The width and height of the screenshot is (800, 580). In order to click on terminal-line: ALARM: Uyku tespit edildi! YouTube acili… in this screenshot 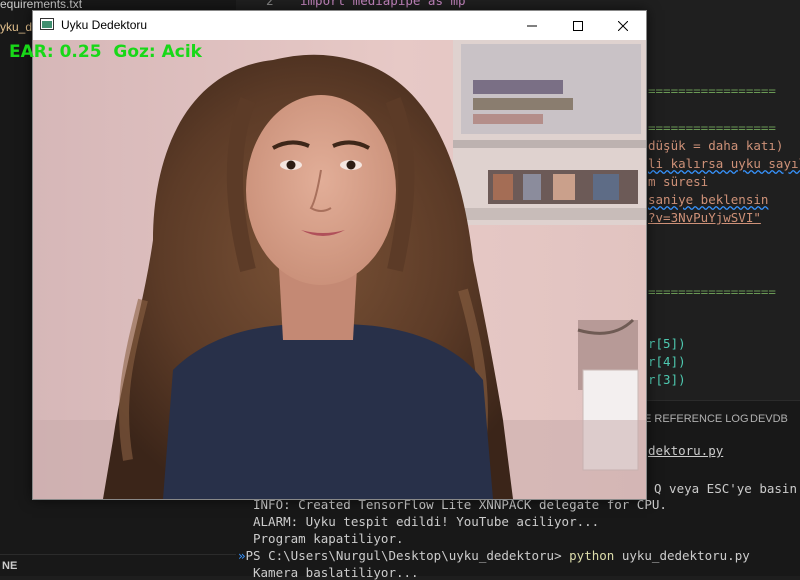, I will do `click(426, 521)`.